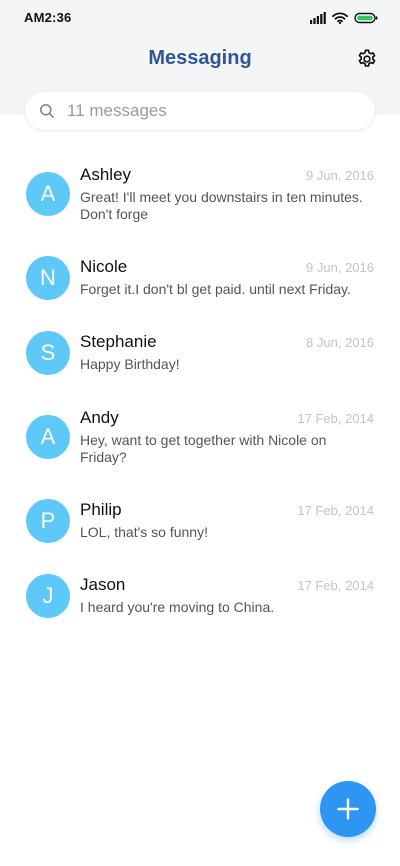  I want to click on avatar: S, so click(48, 353).